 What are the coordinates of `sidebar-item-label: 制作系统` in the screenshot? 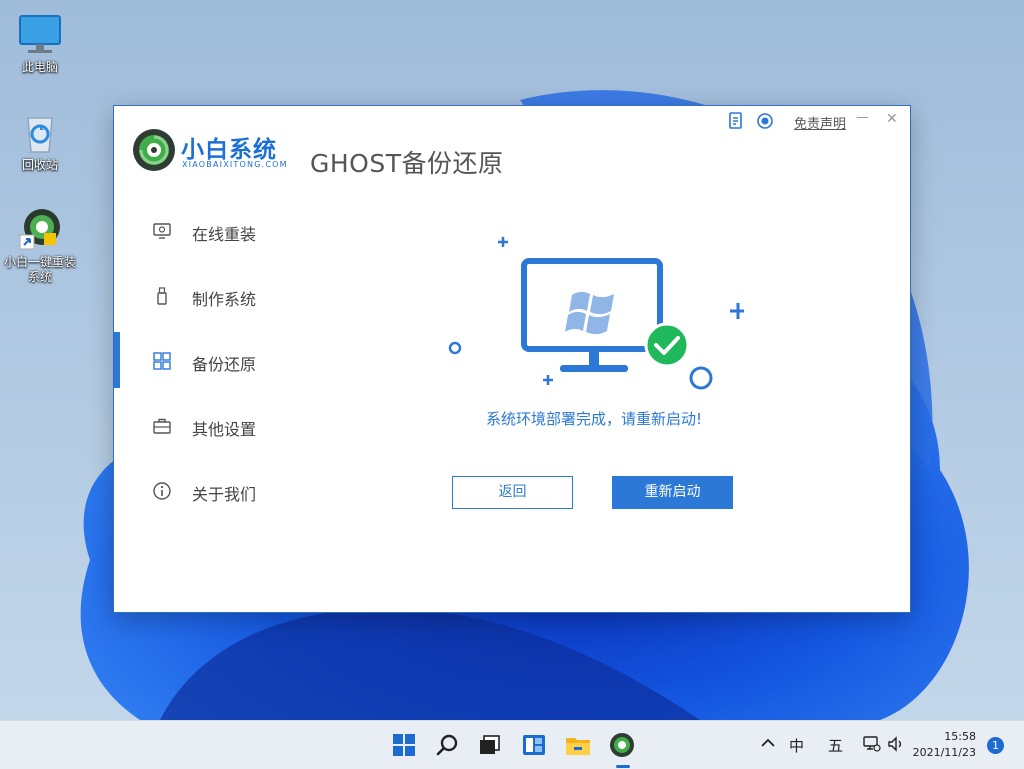 It's located at (224, 299).